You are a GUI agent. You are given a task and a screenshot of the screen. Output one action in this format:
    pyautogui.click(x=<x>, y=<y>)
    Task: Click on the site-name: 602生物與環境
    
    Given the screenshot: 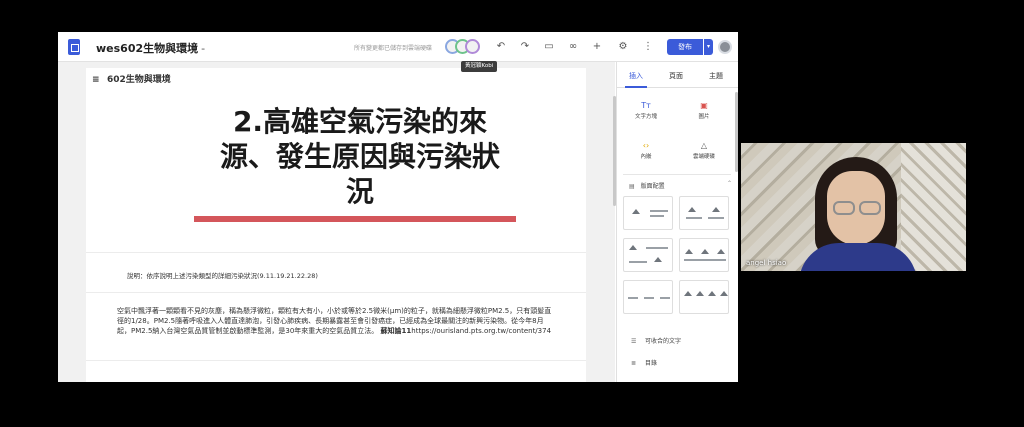 What is the action you would take?
    pyautogui.click(x=139, y=80)
    